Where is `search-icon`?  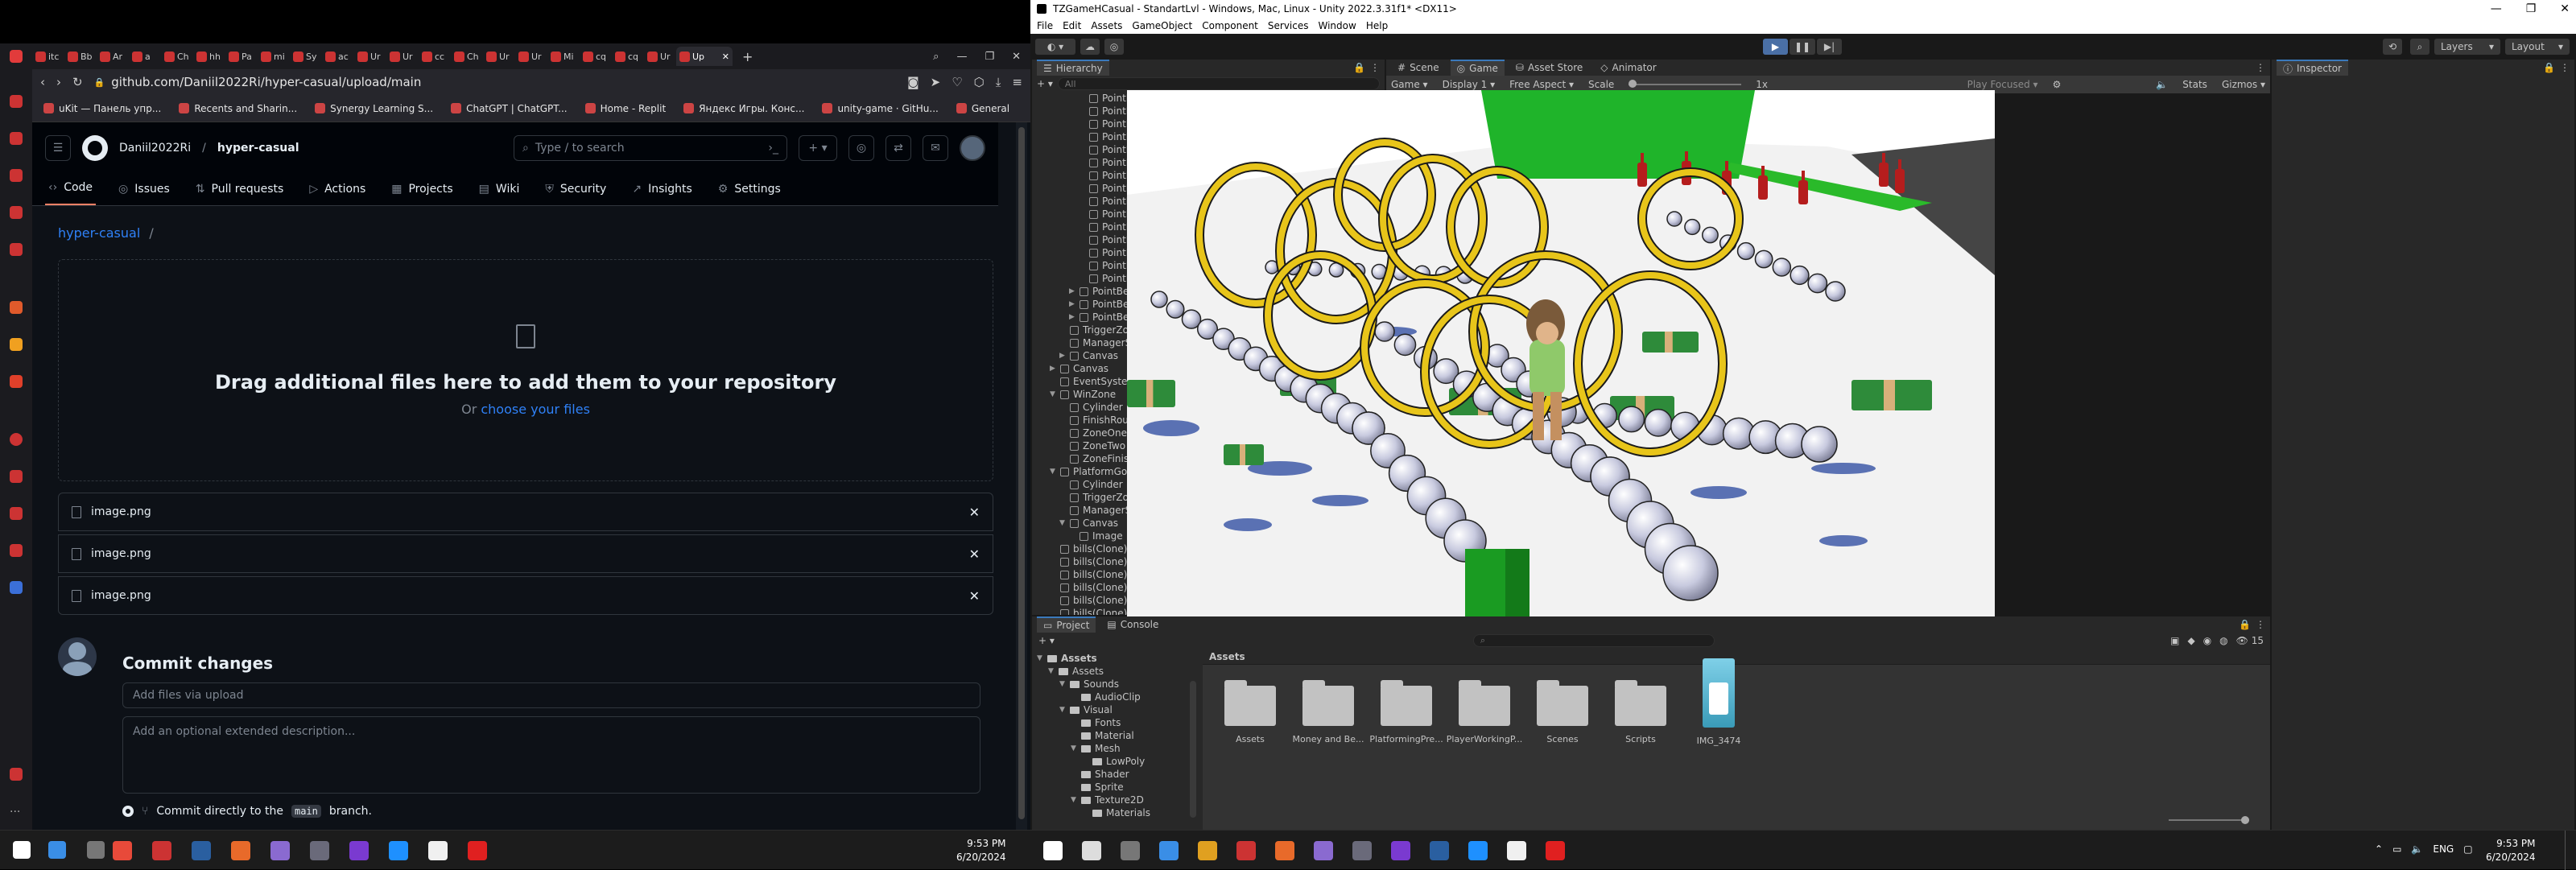 search-icon is located at coordinates (57, 850).